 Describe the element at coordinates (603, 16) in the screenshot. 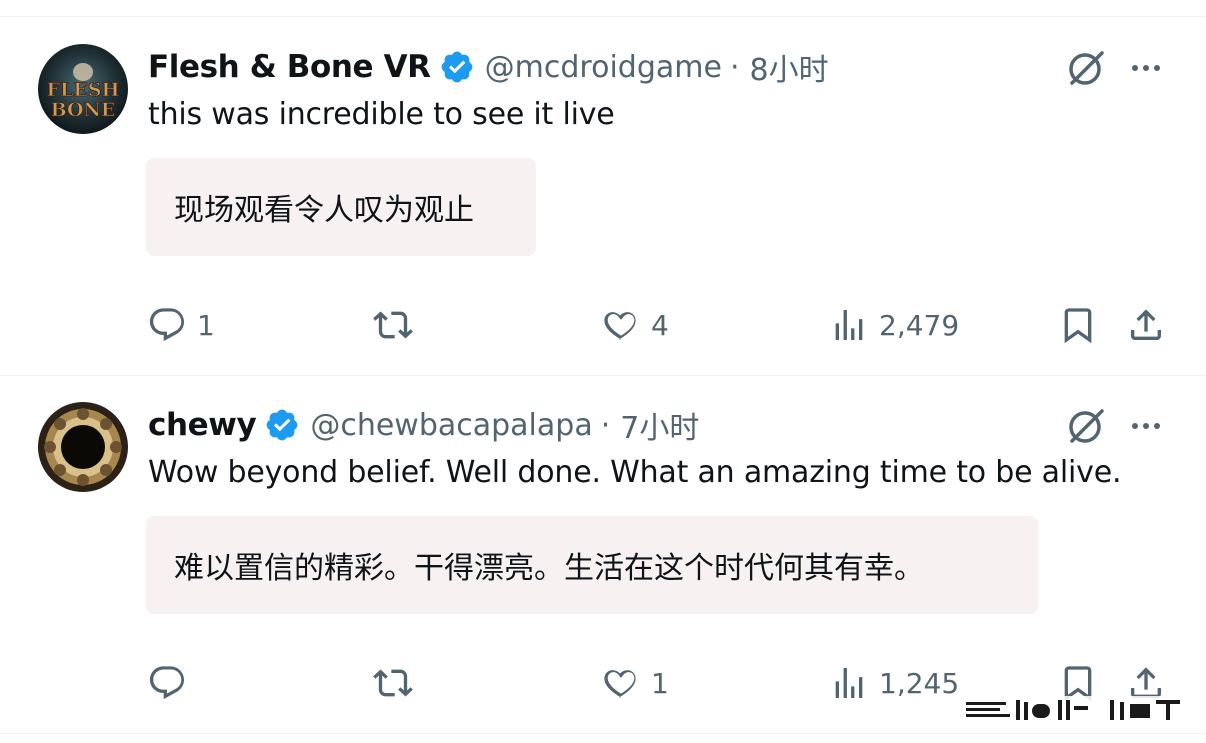

I see `top-divider` at that location.